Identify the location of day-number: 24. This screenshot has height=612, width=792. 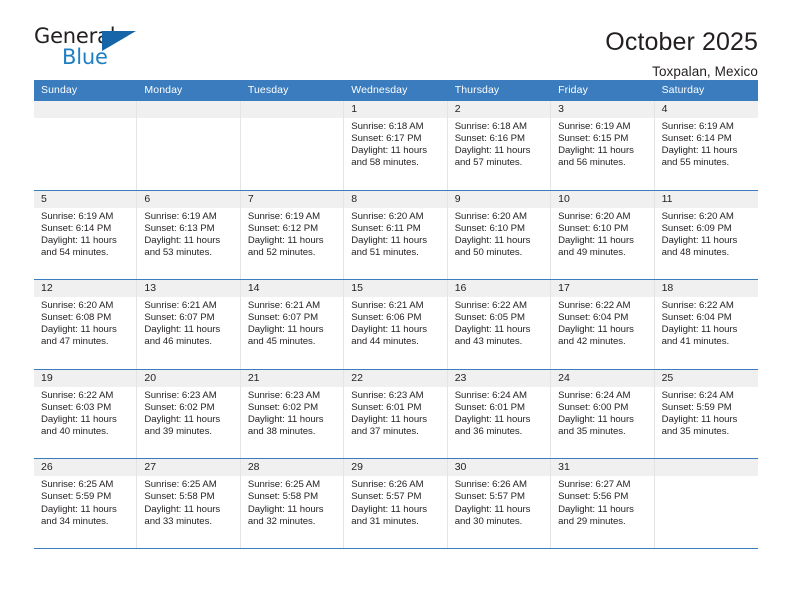
(602, 378).